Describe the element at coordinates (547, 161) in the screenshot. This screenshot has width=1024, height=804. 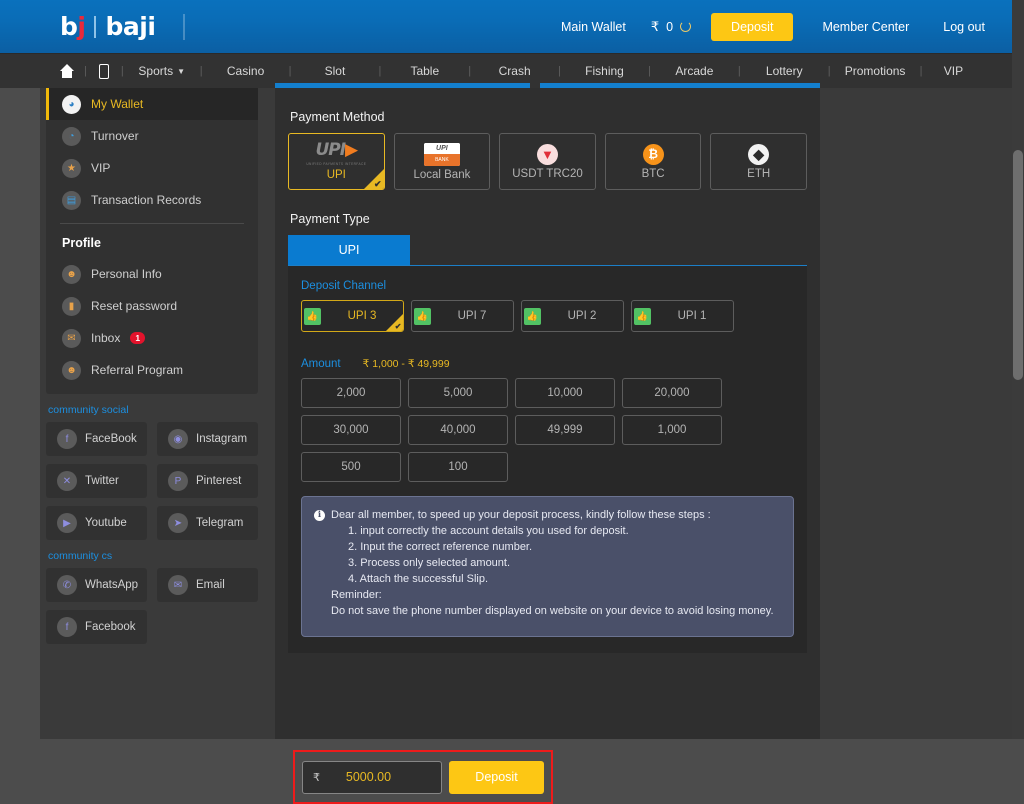
I see `payment-method-usdt-trc20: ▼ USDT TRC20` at that location.